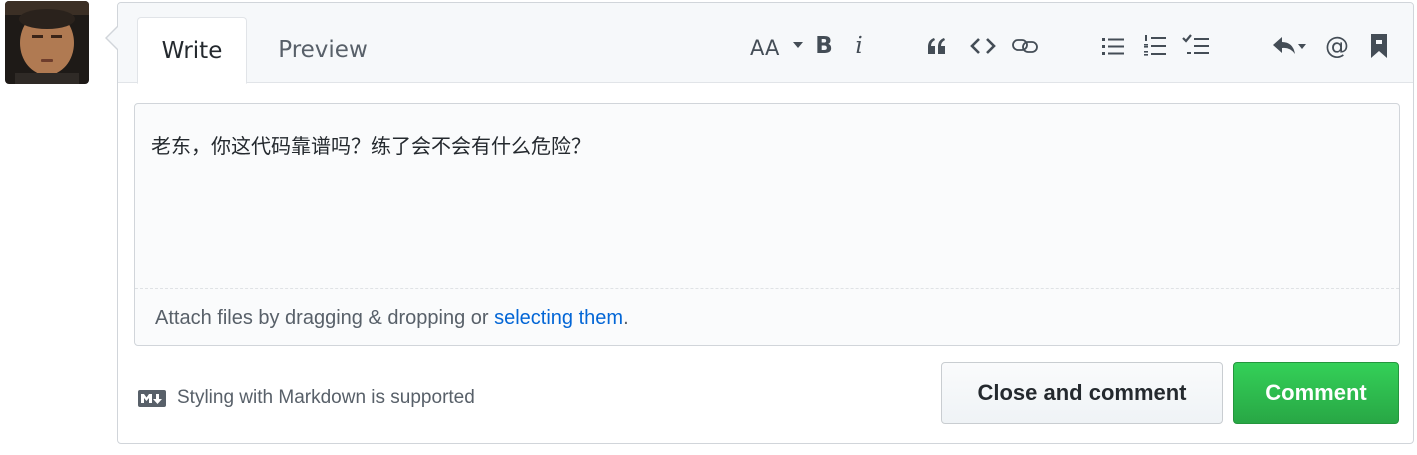 This screenshot has width=1417, height=455. Describe the element at coordinates (1290, 46) in the screenshot. I see `reply-icon` at that location.